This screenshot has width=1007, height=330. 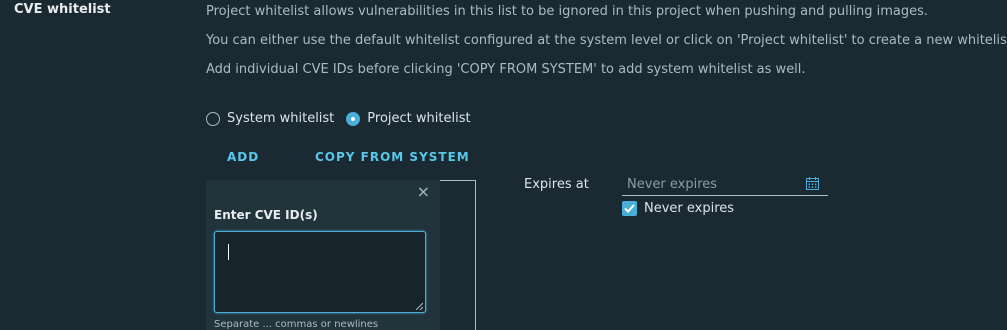 What do you see at coordinates (419, 306) in the screenshot?
I see `resize-grip-icon` at bounding box center [419, 306].